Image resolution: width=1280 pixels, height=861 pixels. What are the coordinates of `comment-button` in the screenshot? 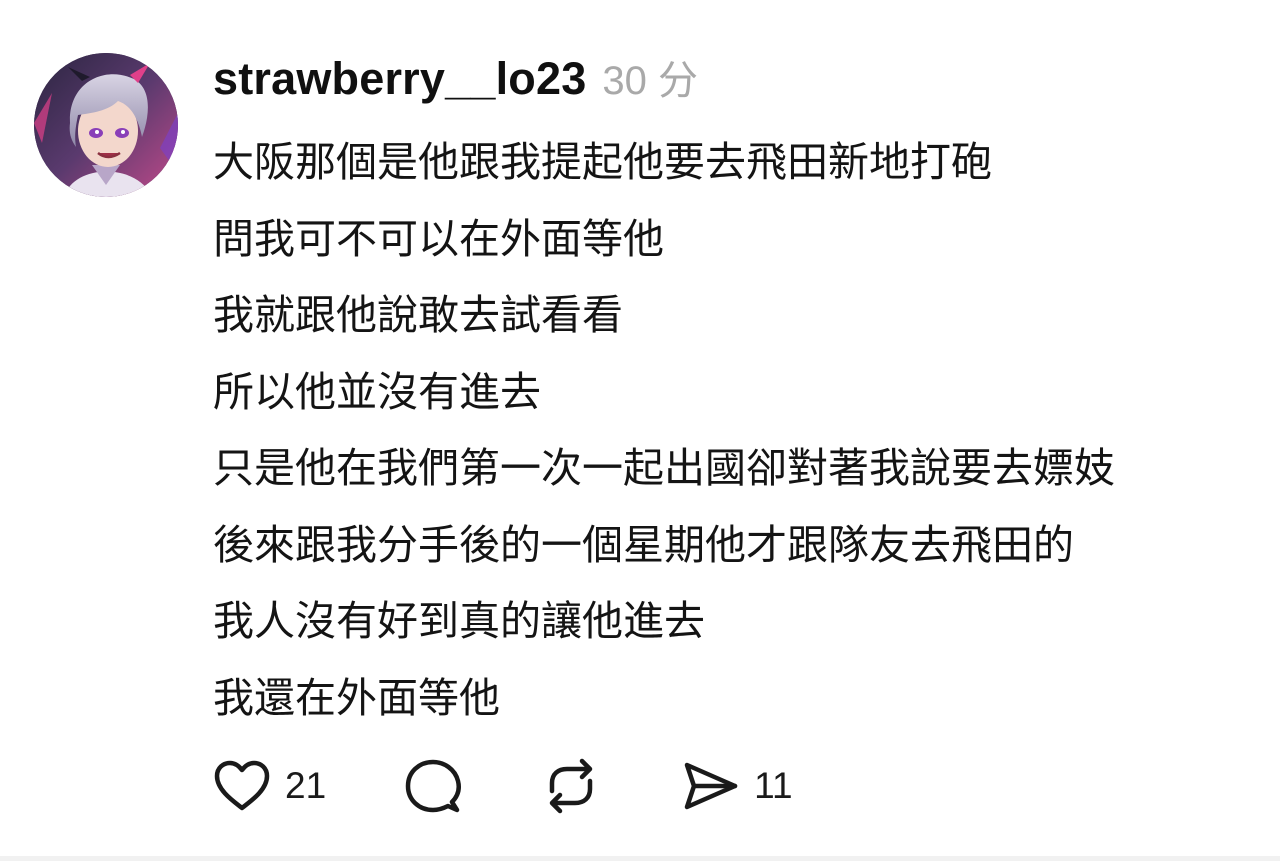 It's located at (433, 786).